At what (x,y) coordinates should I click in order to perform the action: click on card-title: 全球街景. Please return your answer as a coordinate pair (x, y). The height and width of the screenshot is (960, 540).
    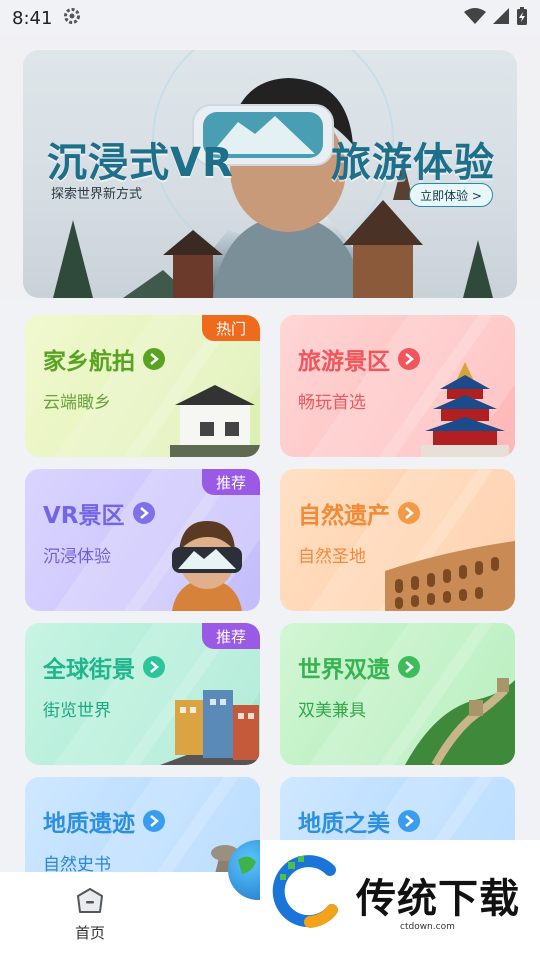
    Looking at the image, I should click on (104, 667).